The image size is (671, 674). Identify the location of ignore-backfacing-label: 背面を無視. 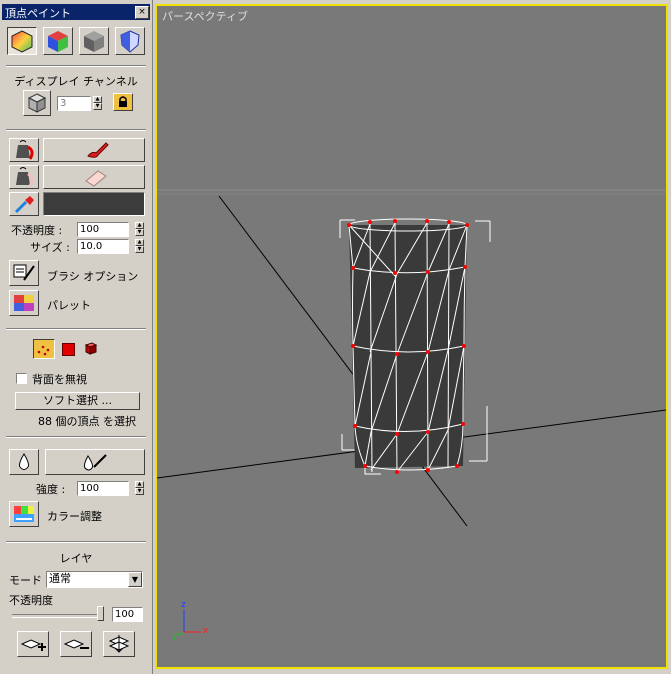
(59, 379).